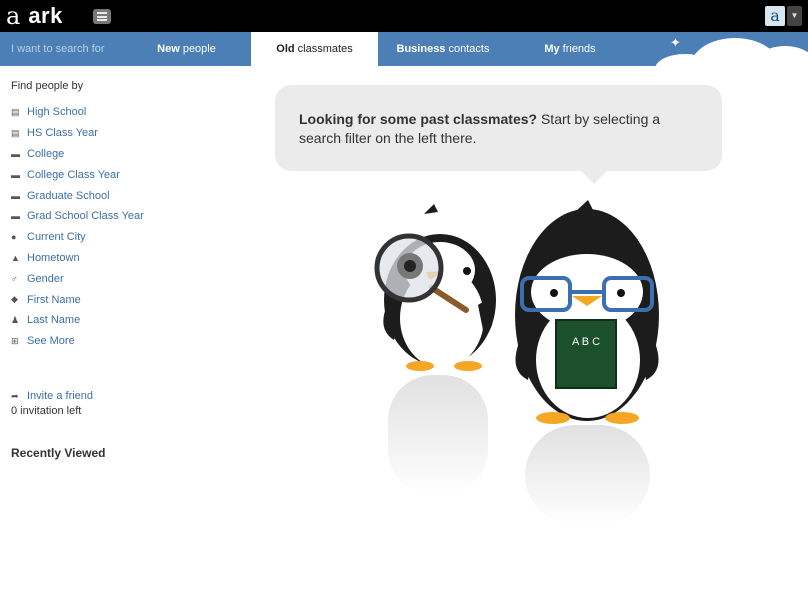  I want to click on filter-label: Current City, so click(56, 237).